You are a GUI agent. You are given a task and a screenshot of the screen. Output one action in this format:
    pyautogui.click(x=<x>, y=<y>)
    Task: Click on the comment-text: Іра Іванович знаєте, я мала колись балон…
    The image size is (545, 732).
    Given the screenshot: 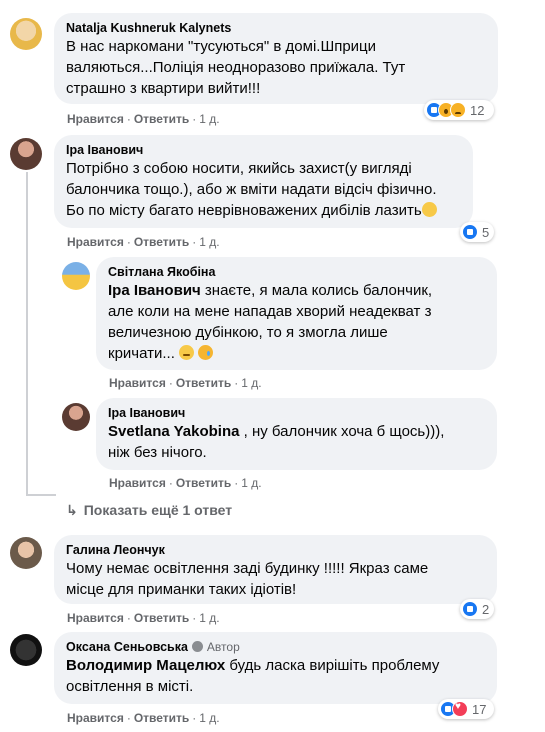 What is the action you would take?
    pyautogui.click(x=270, y=322)
    